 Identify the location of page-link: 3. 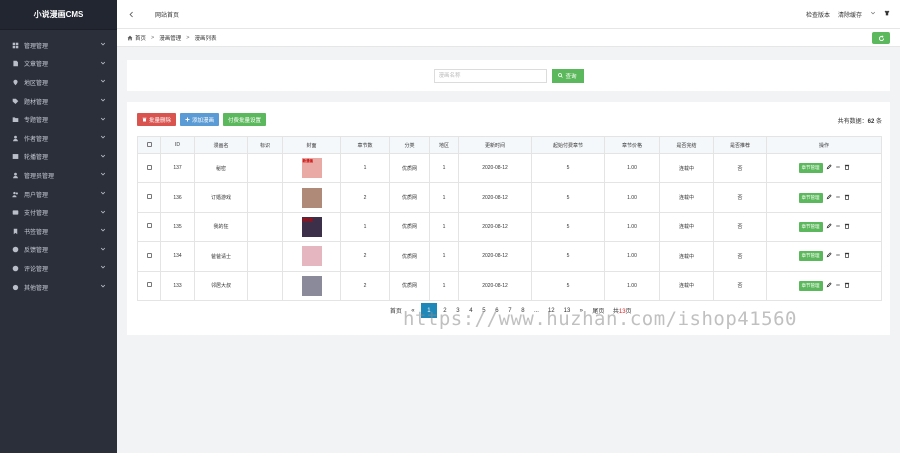
(458, 310).